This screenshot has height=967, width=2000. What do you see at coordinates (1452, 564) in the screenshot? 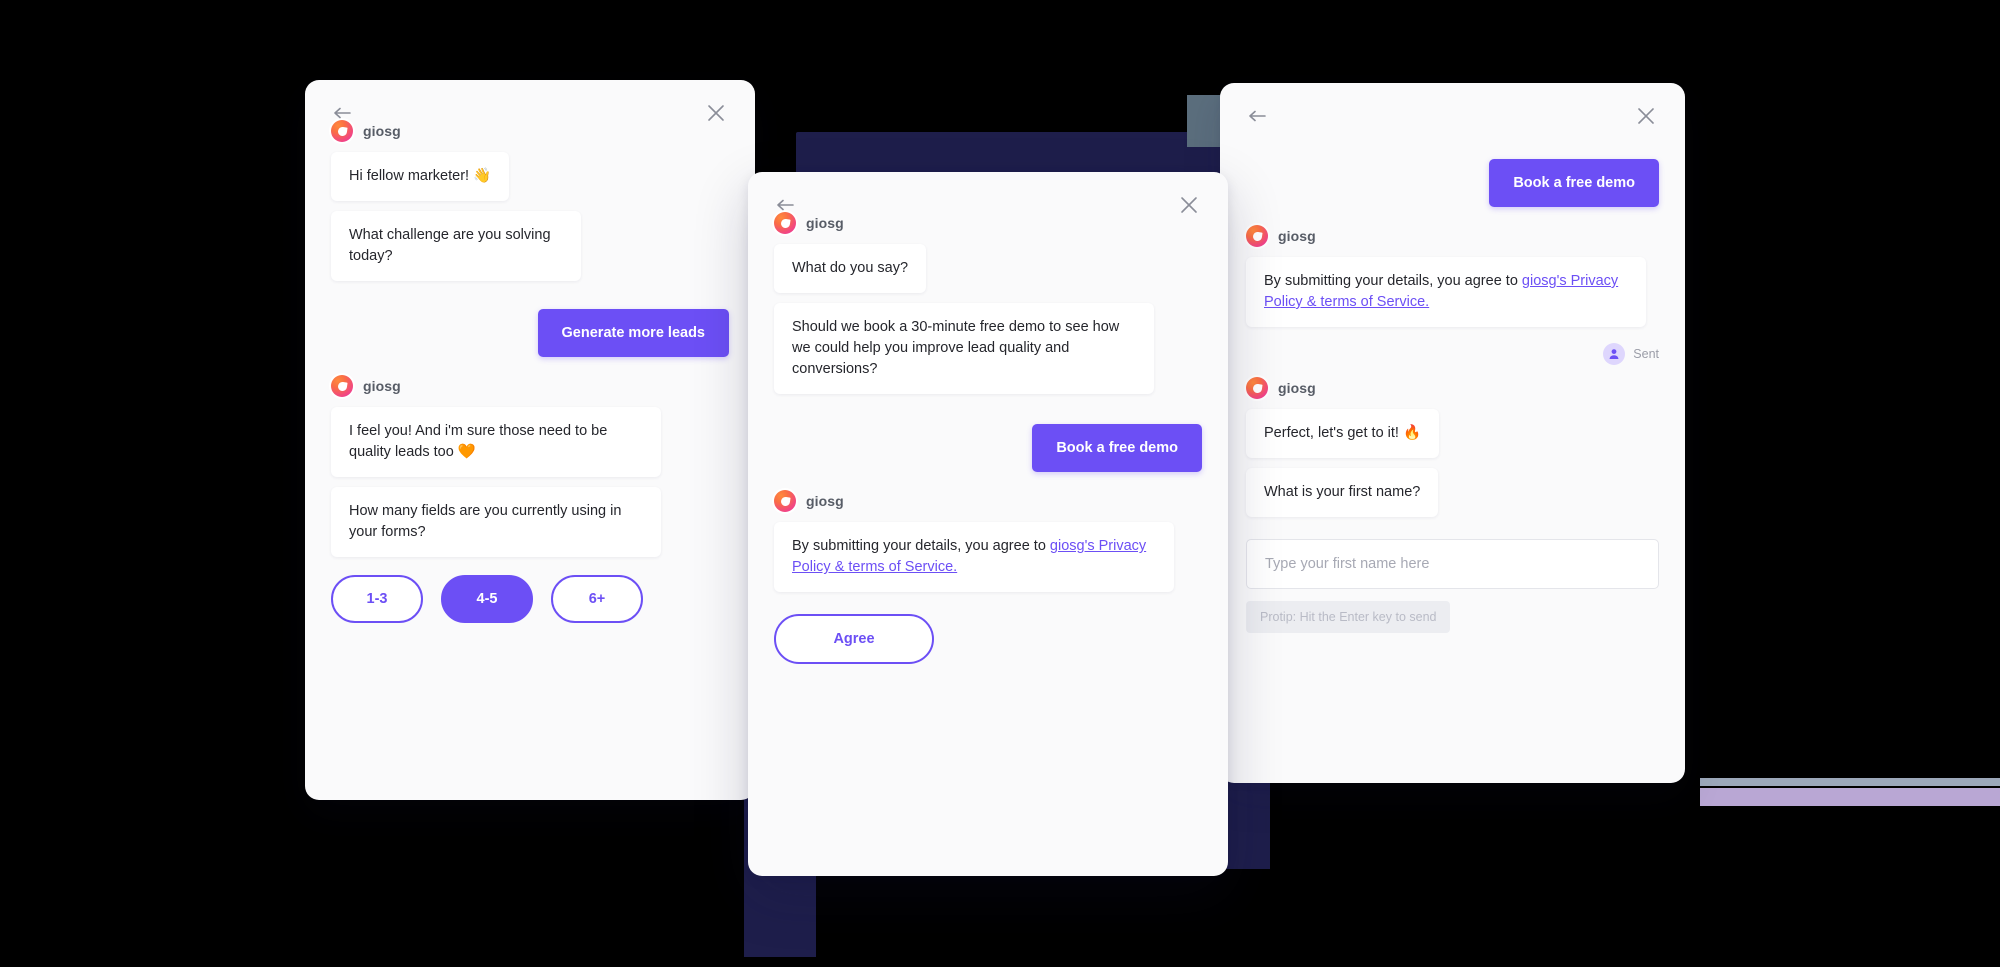
I see `first-name-input` at bounding box center [1452, 564].